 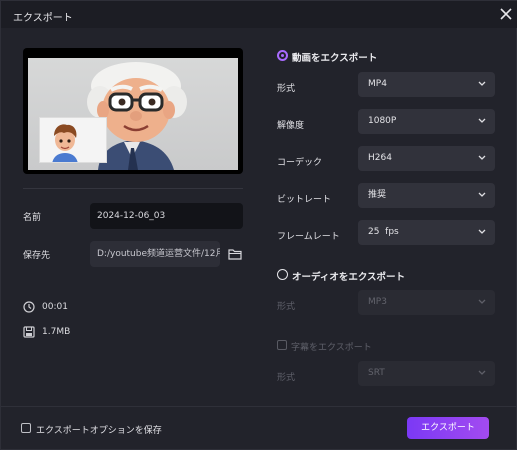 I want to click on framerate-label: フレームレート, so click(x=308, y=237).